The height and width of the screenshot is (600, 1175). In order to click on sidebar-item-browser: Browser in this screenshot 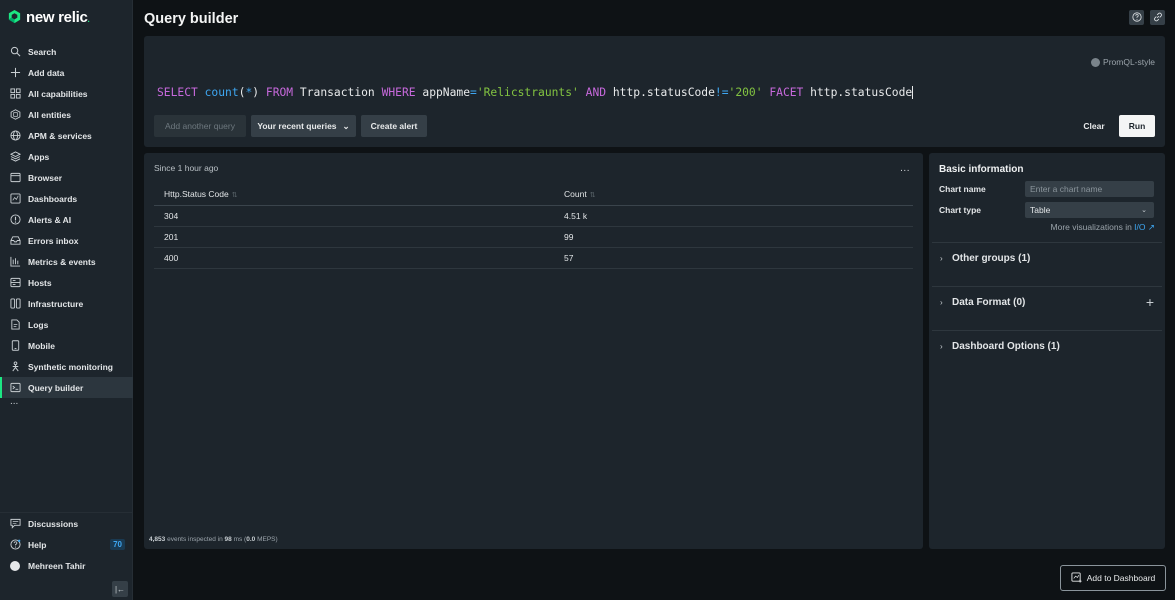, I will do `click(66, 177)`.